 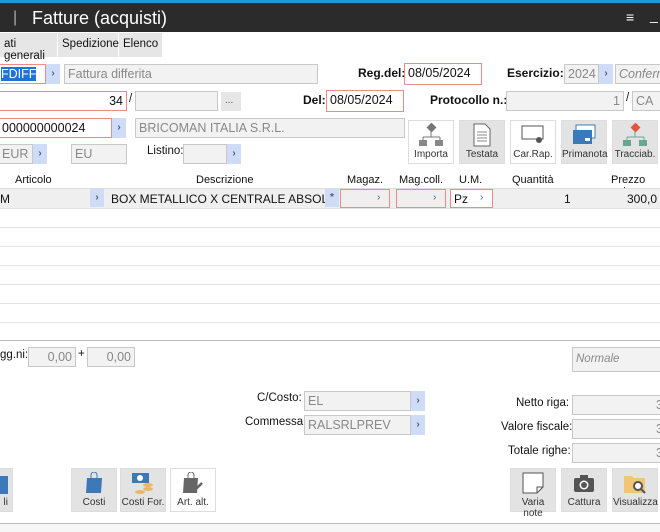 What do you see at coordinates (330, 17) in the screenshot?
I see `title-bar: | Fatture (acquisti) ≡ _` at bounding box center [330, 17].